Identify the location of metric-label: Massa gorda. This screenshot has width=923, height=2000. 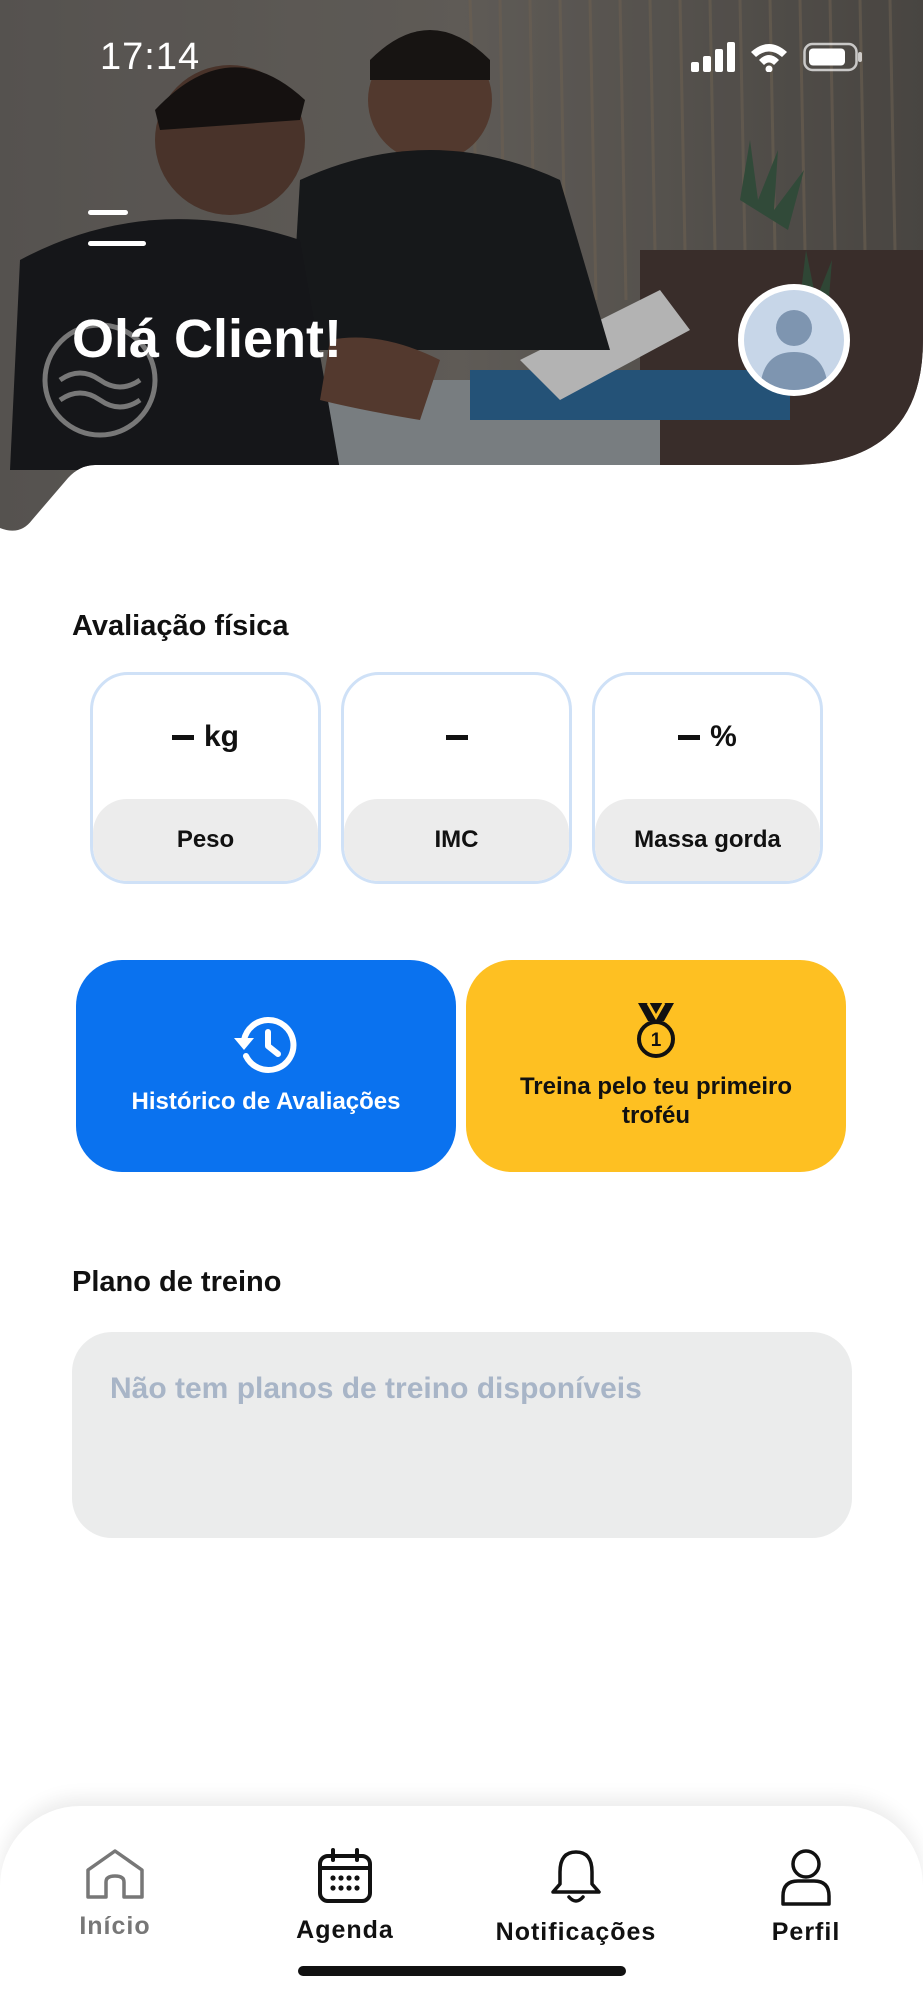
(707, 840).